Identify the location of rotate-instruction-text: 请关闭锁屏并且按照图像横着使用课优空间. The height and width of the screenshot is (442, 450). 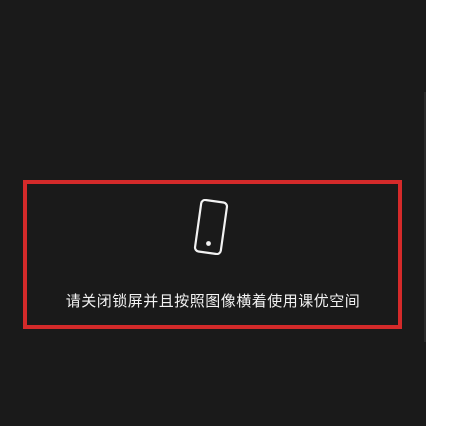
(213, 301).